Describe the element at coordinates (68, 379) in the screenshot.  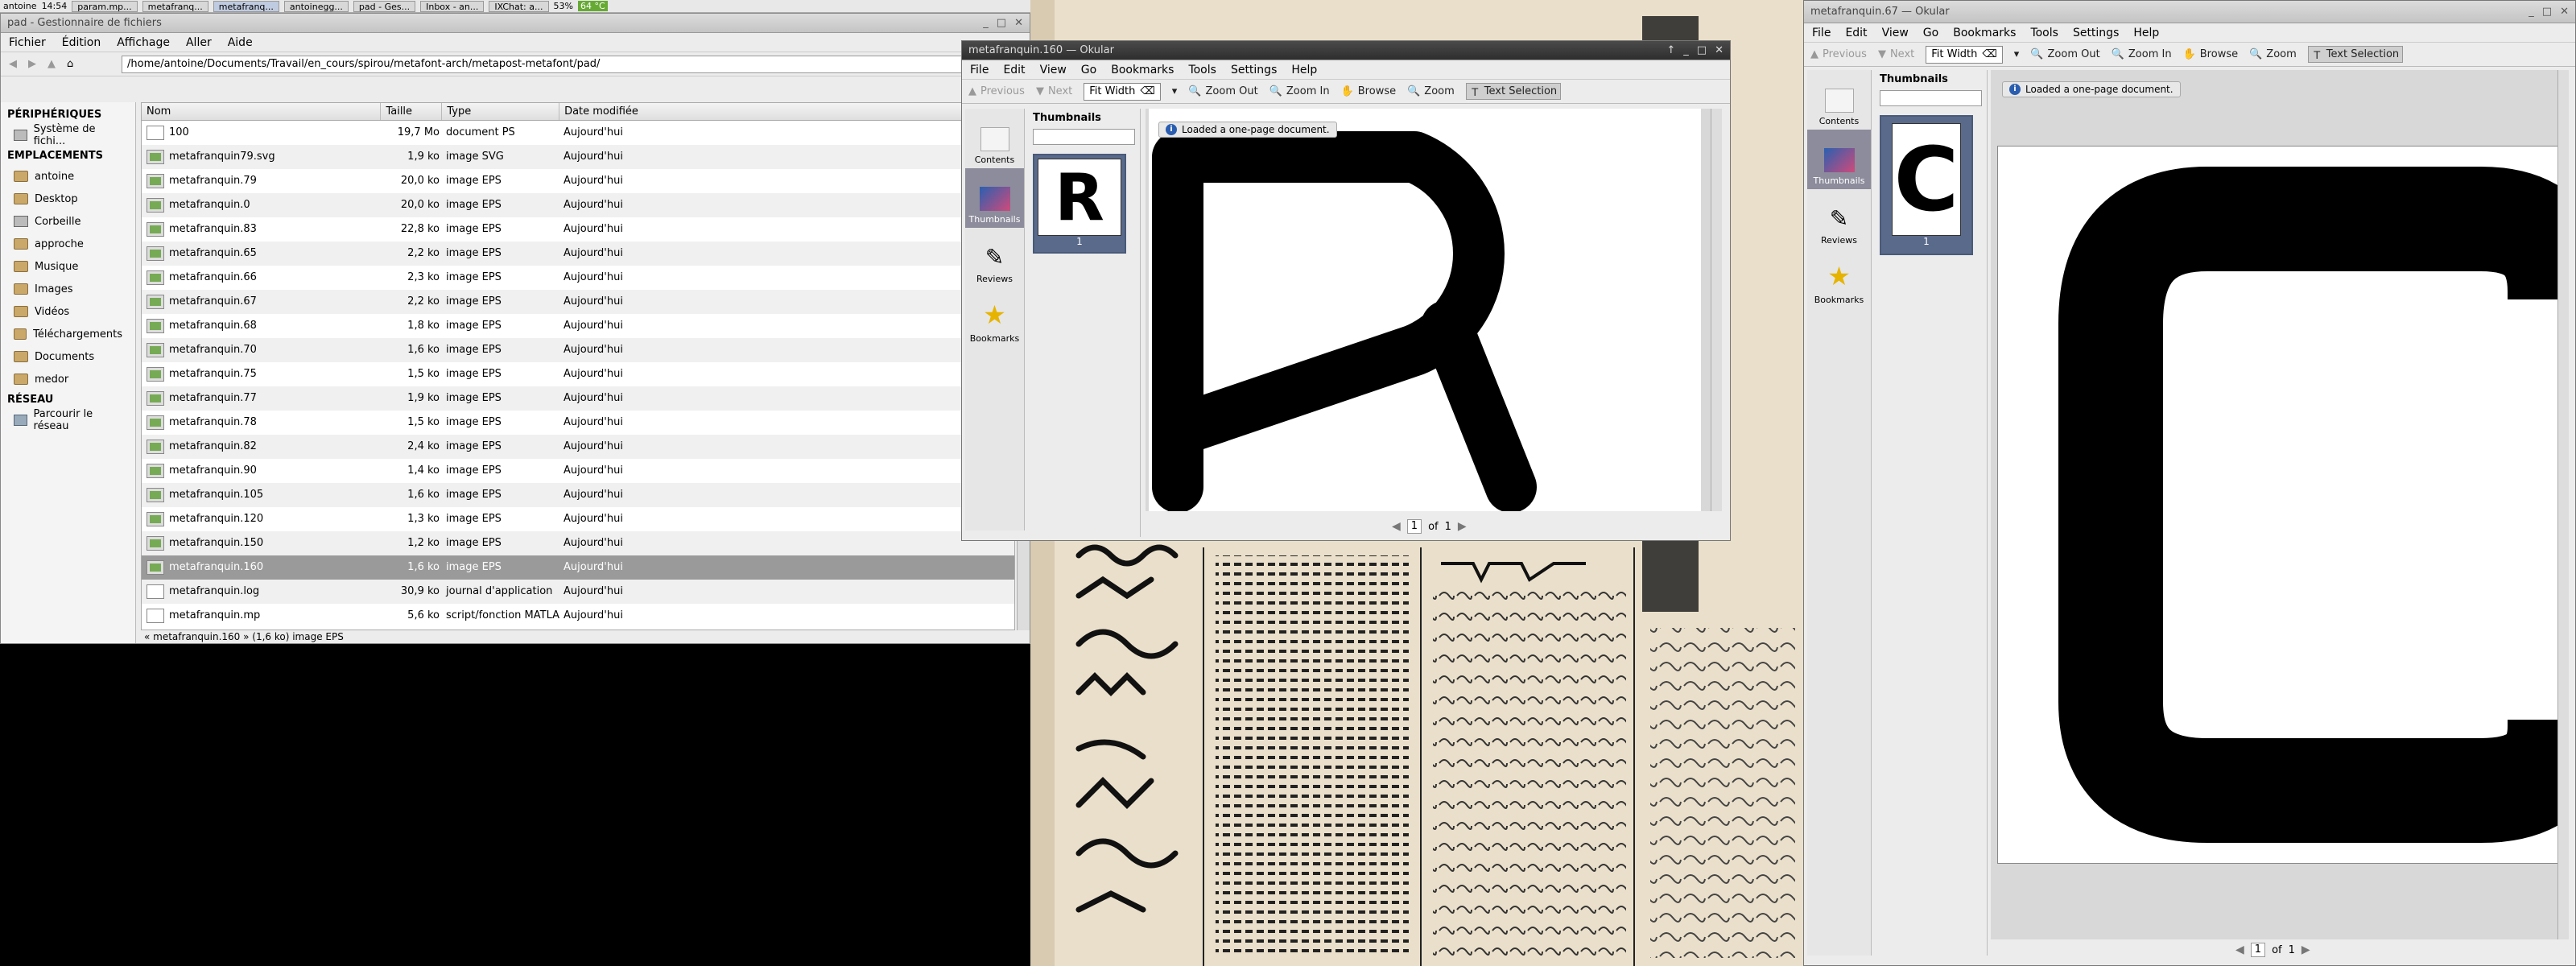
I see `sidebar-item-medor: medor` at that location.